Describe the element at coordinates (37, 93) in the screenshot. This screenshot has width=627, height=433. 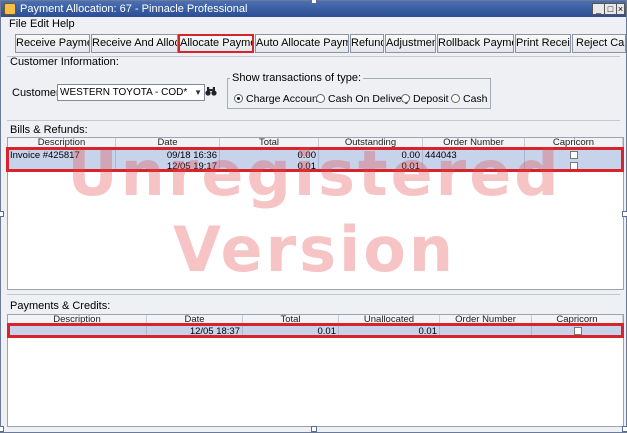
I see `customer-label: Customer:` at that location.